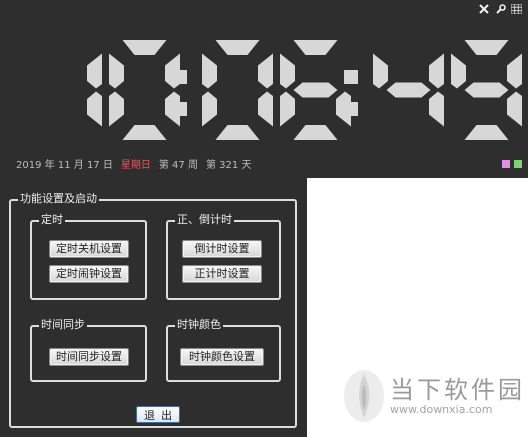 This screenshot has height=437, width=528. I want to click on countdown-button: 倒计时设置, so click(222, 249).